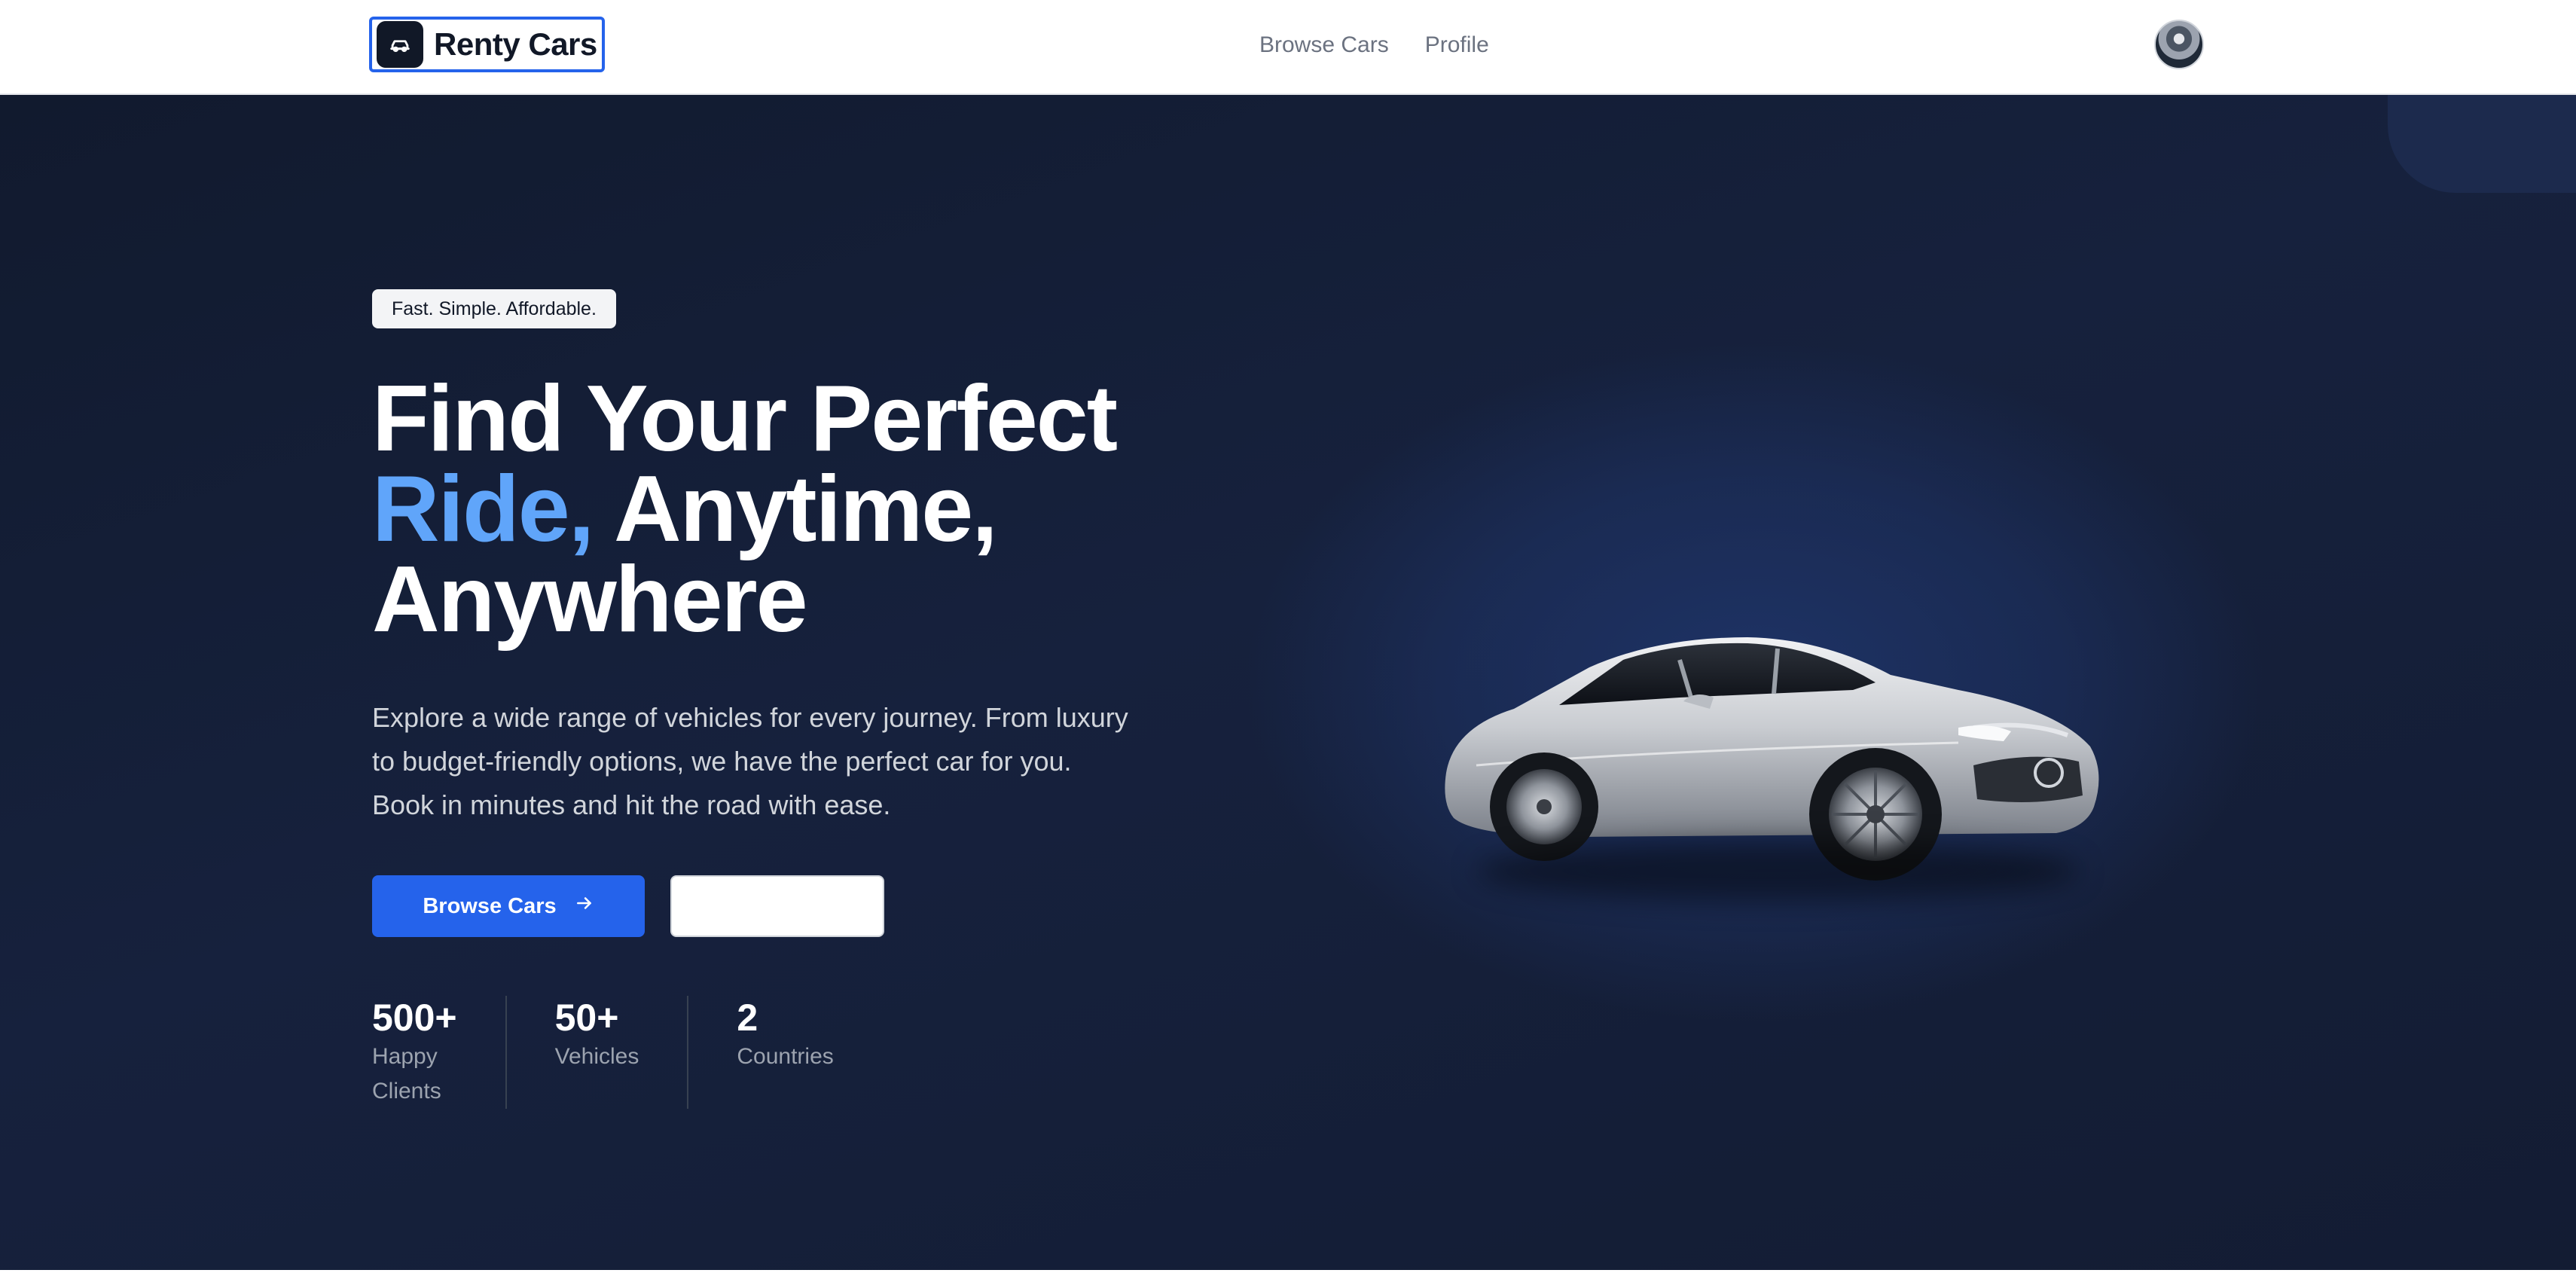 The width and height of the screenshot is (2576, 1273). I want to click on car-shadow, so click(1778, 871).